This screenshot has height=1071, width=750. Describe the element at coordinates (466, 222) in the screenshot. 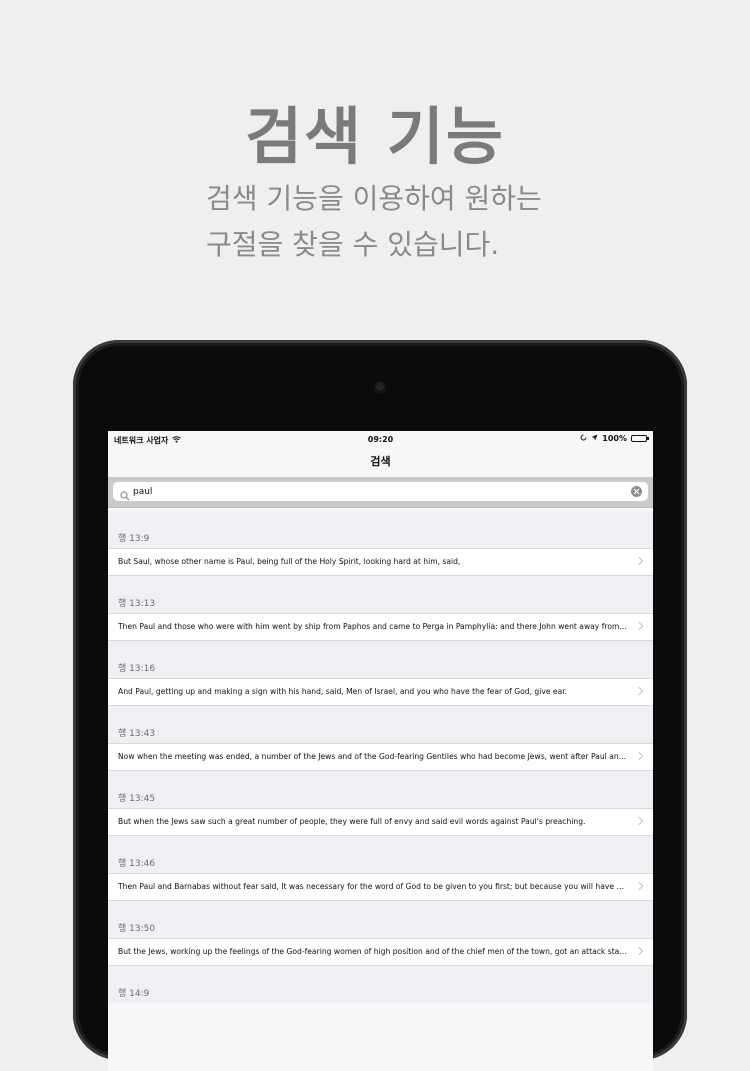

I see `promo-subline: 검색 기능을 이용하여 원하는 구절을 찾을 수 있습니다.` at that location.